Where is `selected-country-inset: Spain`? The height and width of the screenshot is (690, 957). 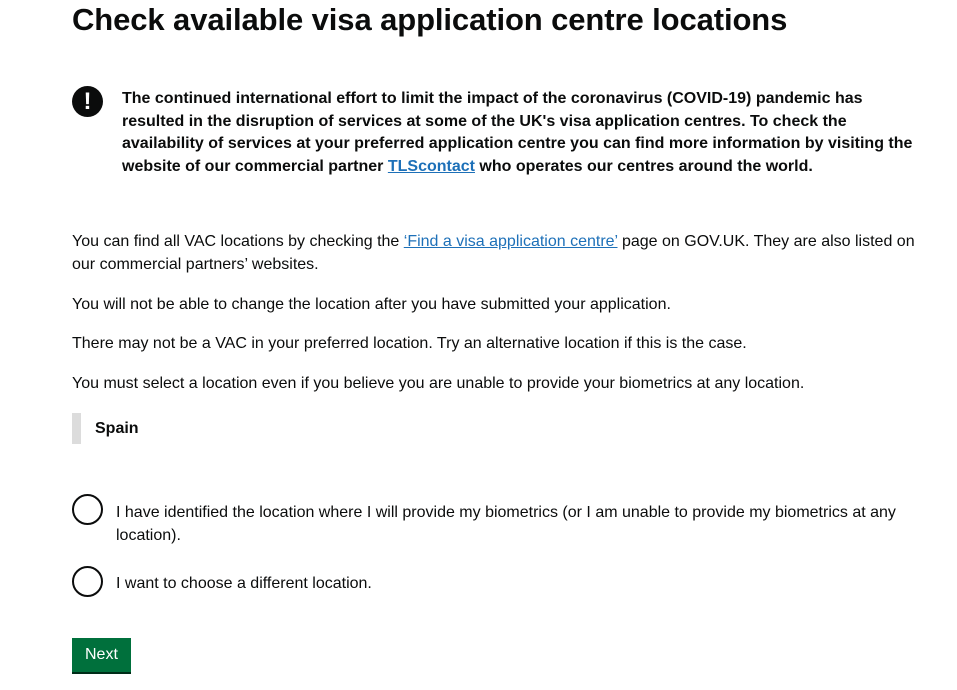 selected-country-inset: Spain is located at coordinates (105, 428).